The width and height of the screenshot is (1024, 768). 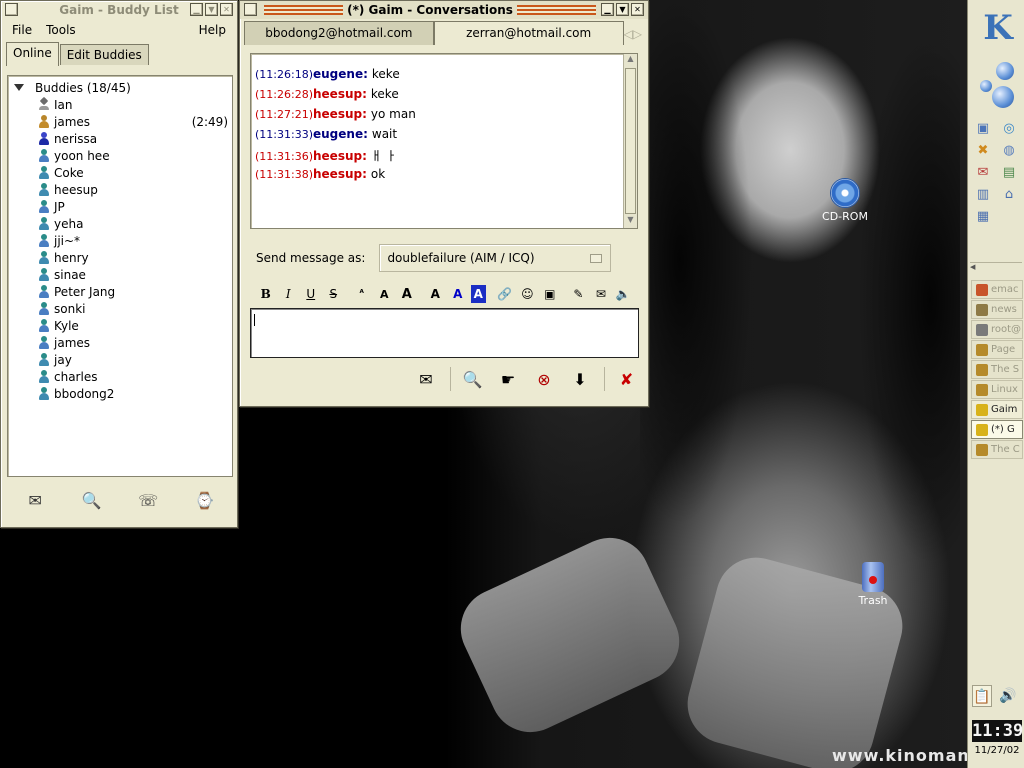 What do you see at coordinates (579, 294) in the screenshot?
I see `pencil-icon: ✎` at bounding box center [579, 294].